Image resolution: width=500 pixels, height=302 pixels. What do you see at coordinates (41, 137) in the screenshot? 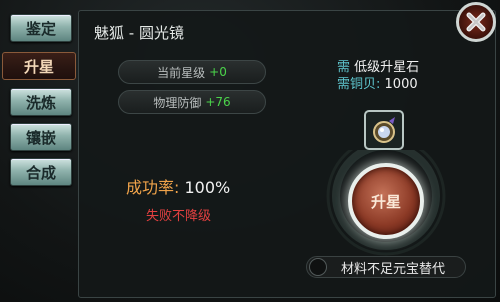
I see `tab-inlay: 镶嵌` at bounding box center [41, 137].